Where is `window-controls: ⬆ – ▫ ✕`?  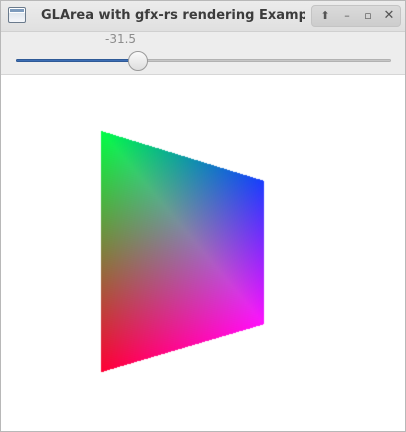 window-controls: ⬆ – ▫ ✕ is located at coordinates (356, 16).